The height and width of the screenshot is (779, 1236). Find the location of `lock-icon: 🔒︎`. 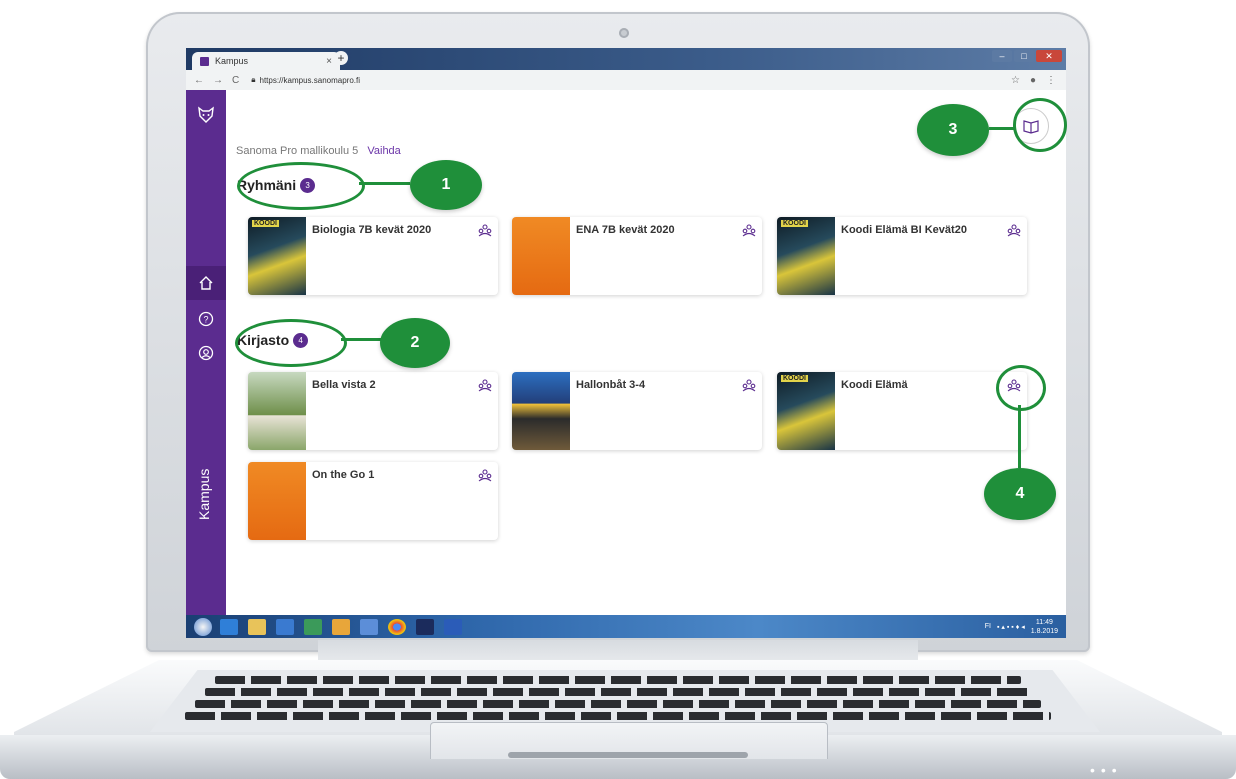

lock-icon: 🔒︎ is located at coordinates (253, 79).